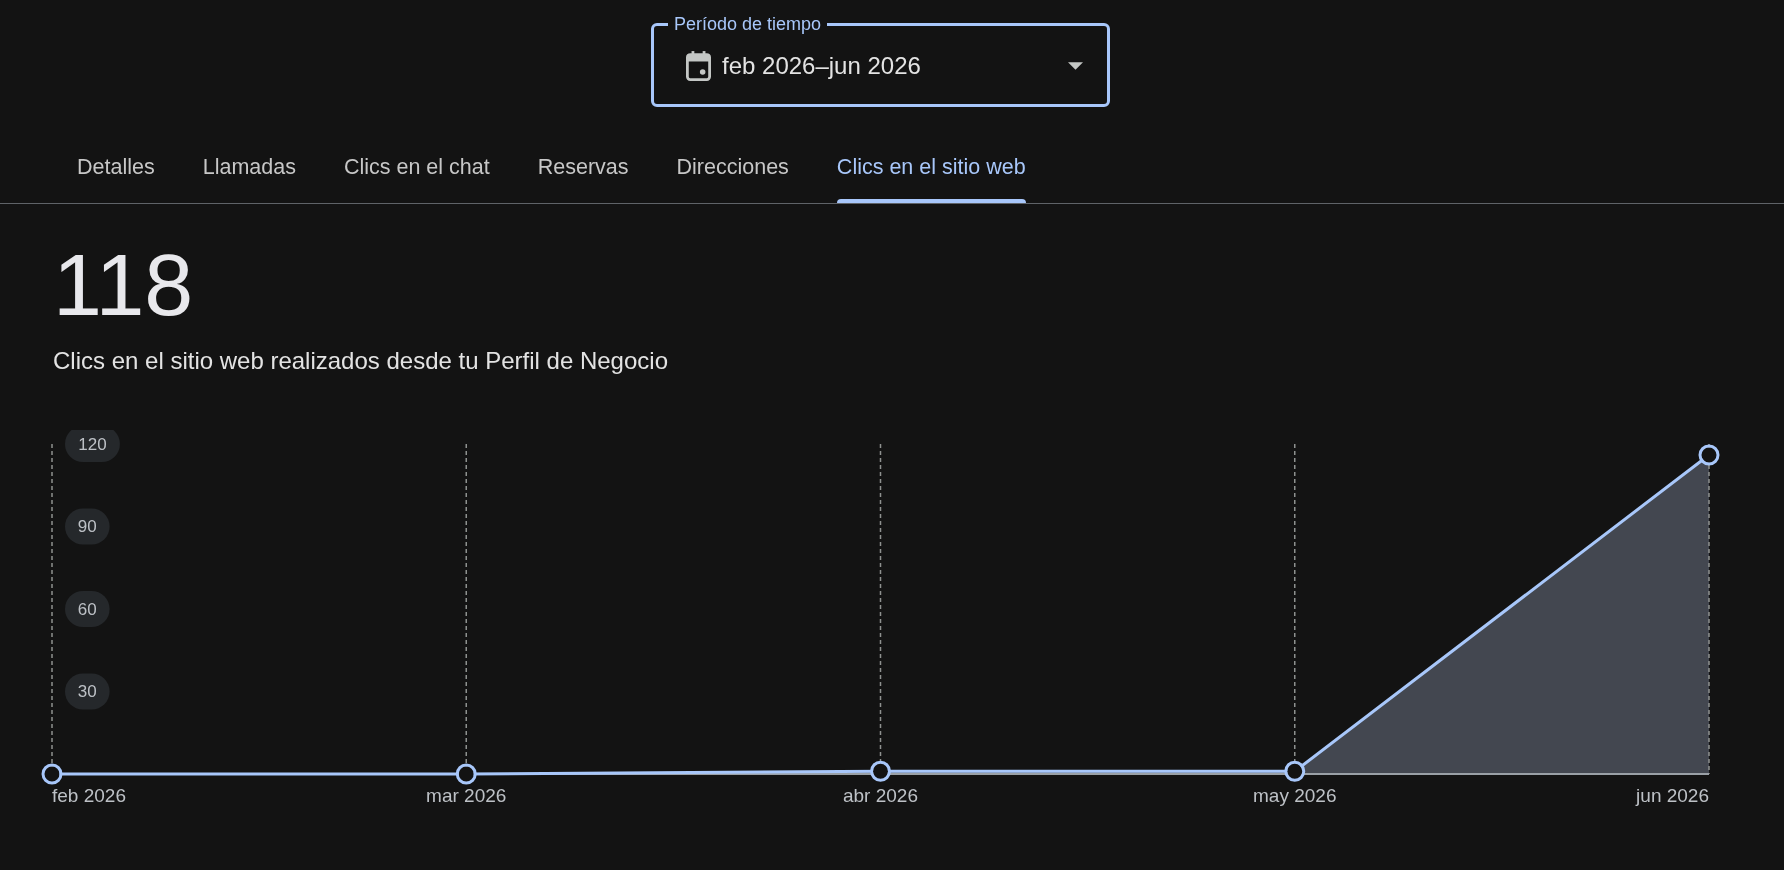  What do you see at coordinates (583, 167) in the screenshot?
I see `tab: Reservas` at bounding box center [583, 167].